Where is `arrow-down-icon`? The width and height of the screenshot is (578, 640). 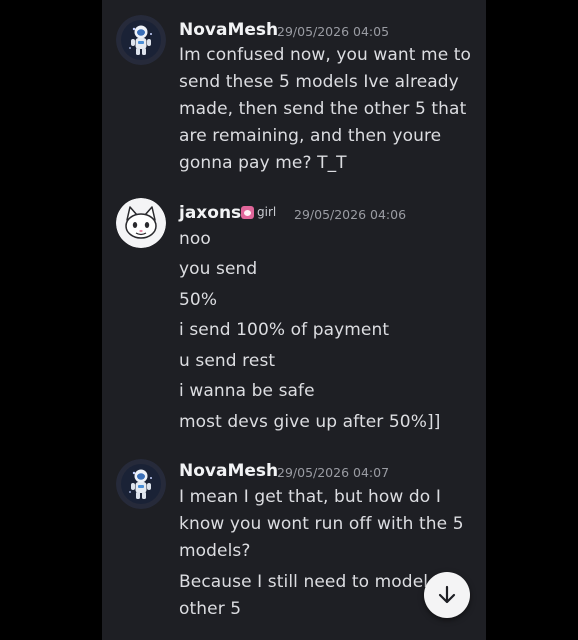
arrow-down-icon is located at coordinates (447, 594).